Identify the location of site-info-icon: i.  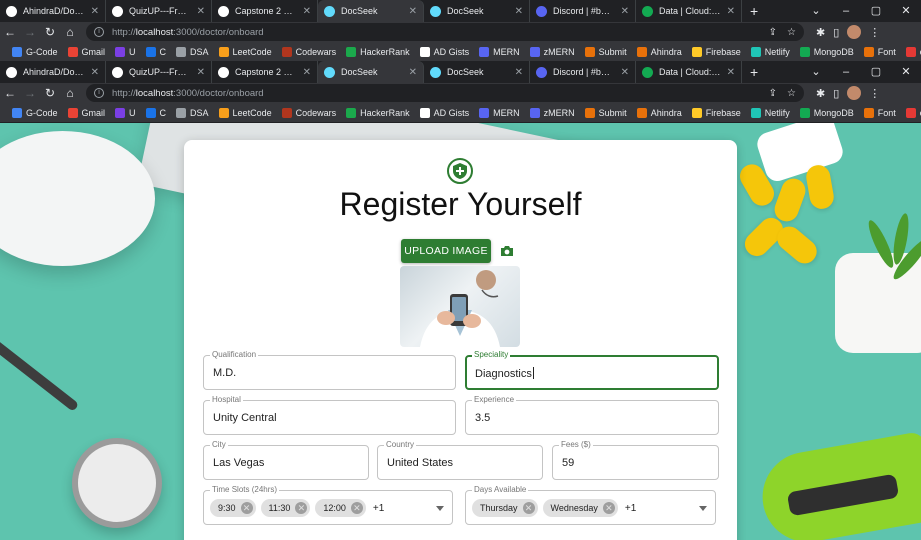
(99, 32).